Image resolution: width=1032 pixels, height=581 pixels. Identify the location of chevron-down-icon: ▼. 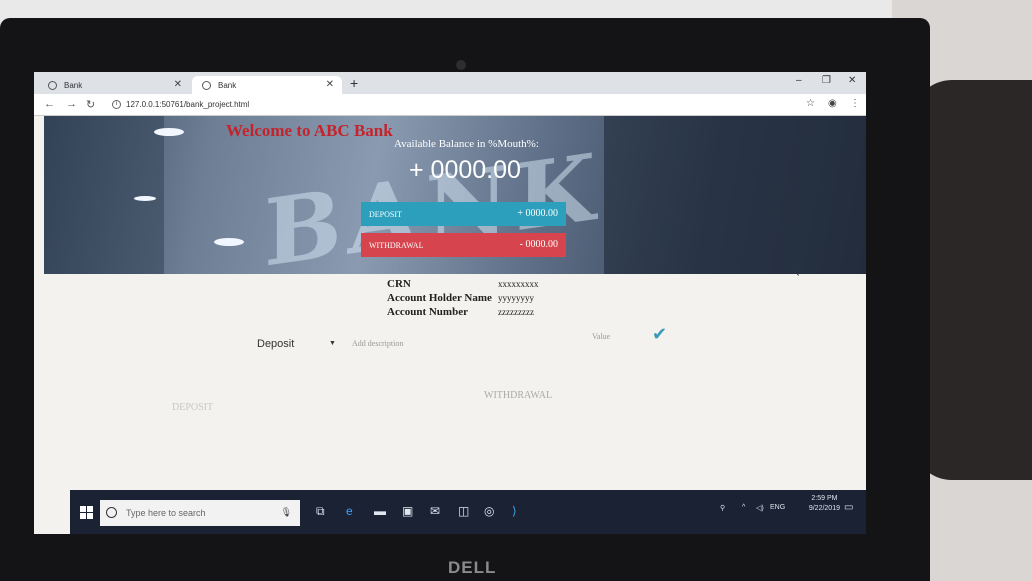
(332, 343).